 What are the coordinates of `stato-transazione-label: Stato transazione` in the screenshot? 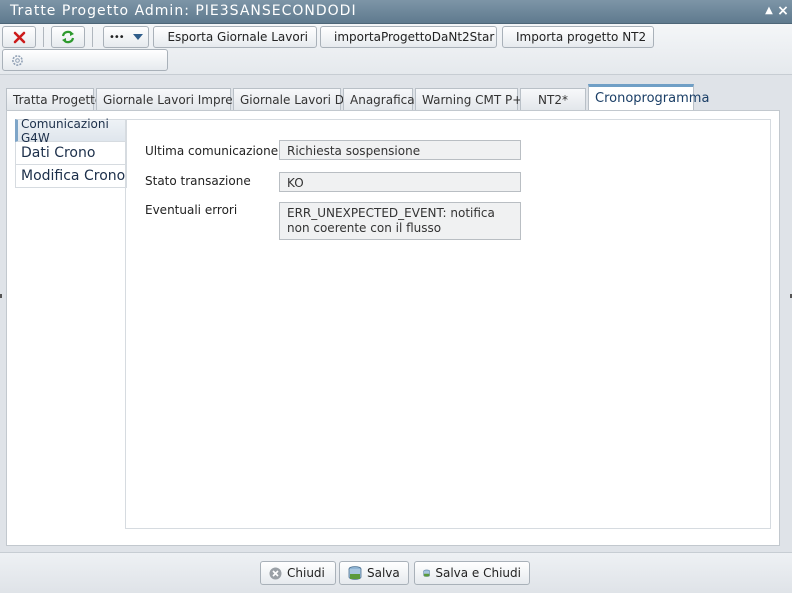 It's located at (198, 181).